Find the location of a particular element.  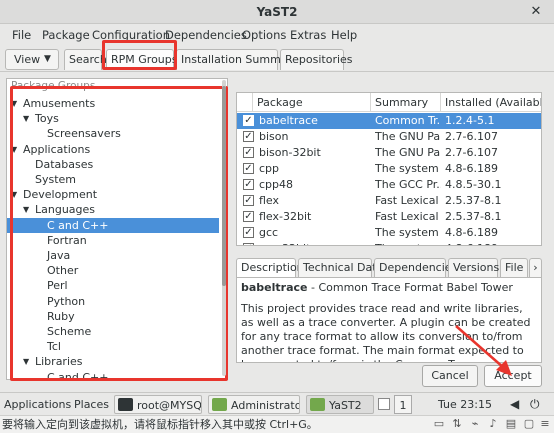

view-button-label: View is located at coordinates (27, 59).